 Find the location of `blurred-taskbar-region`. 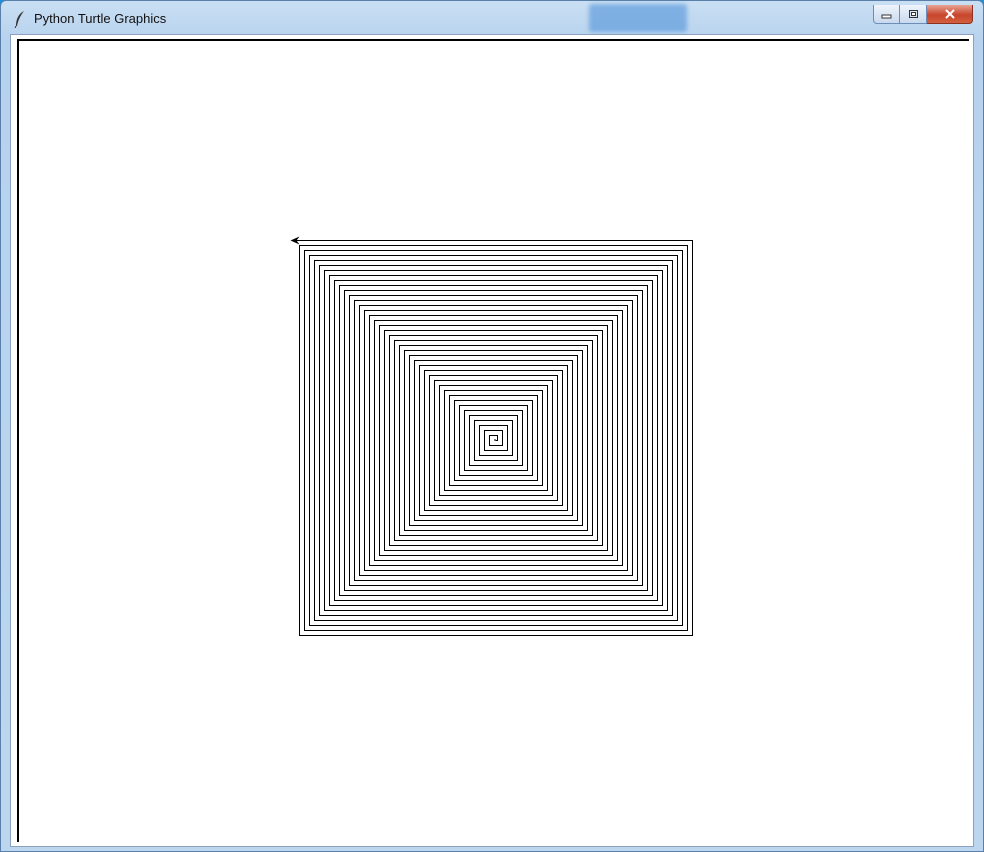

blurred-taskbar-region is located at coordinates (638, 18).